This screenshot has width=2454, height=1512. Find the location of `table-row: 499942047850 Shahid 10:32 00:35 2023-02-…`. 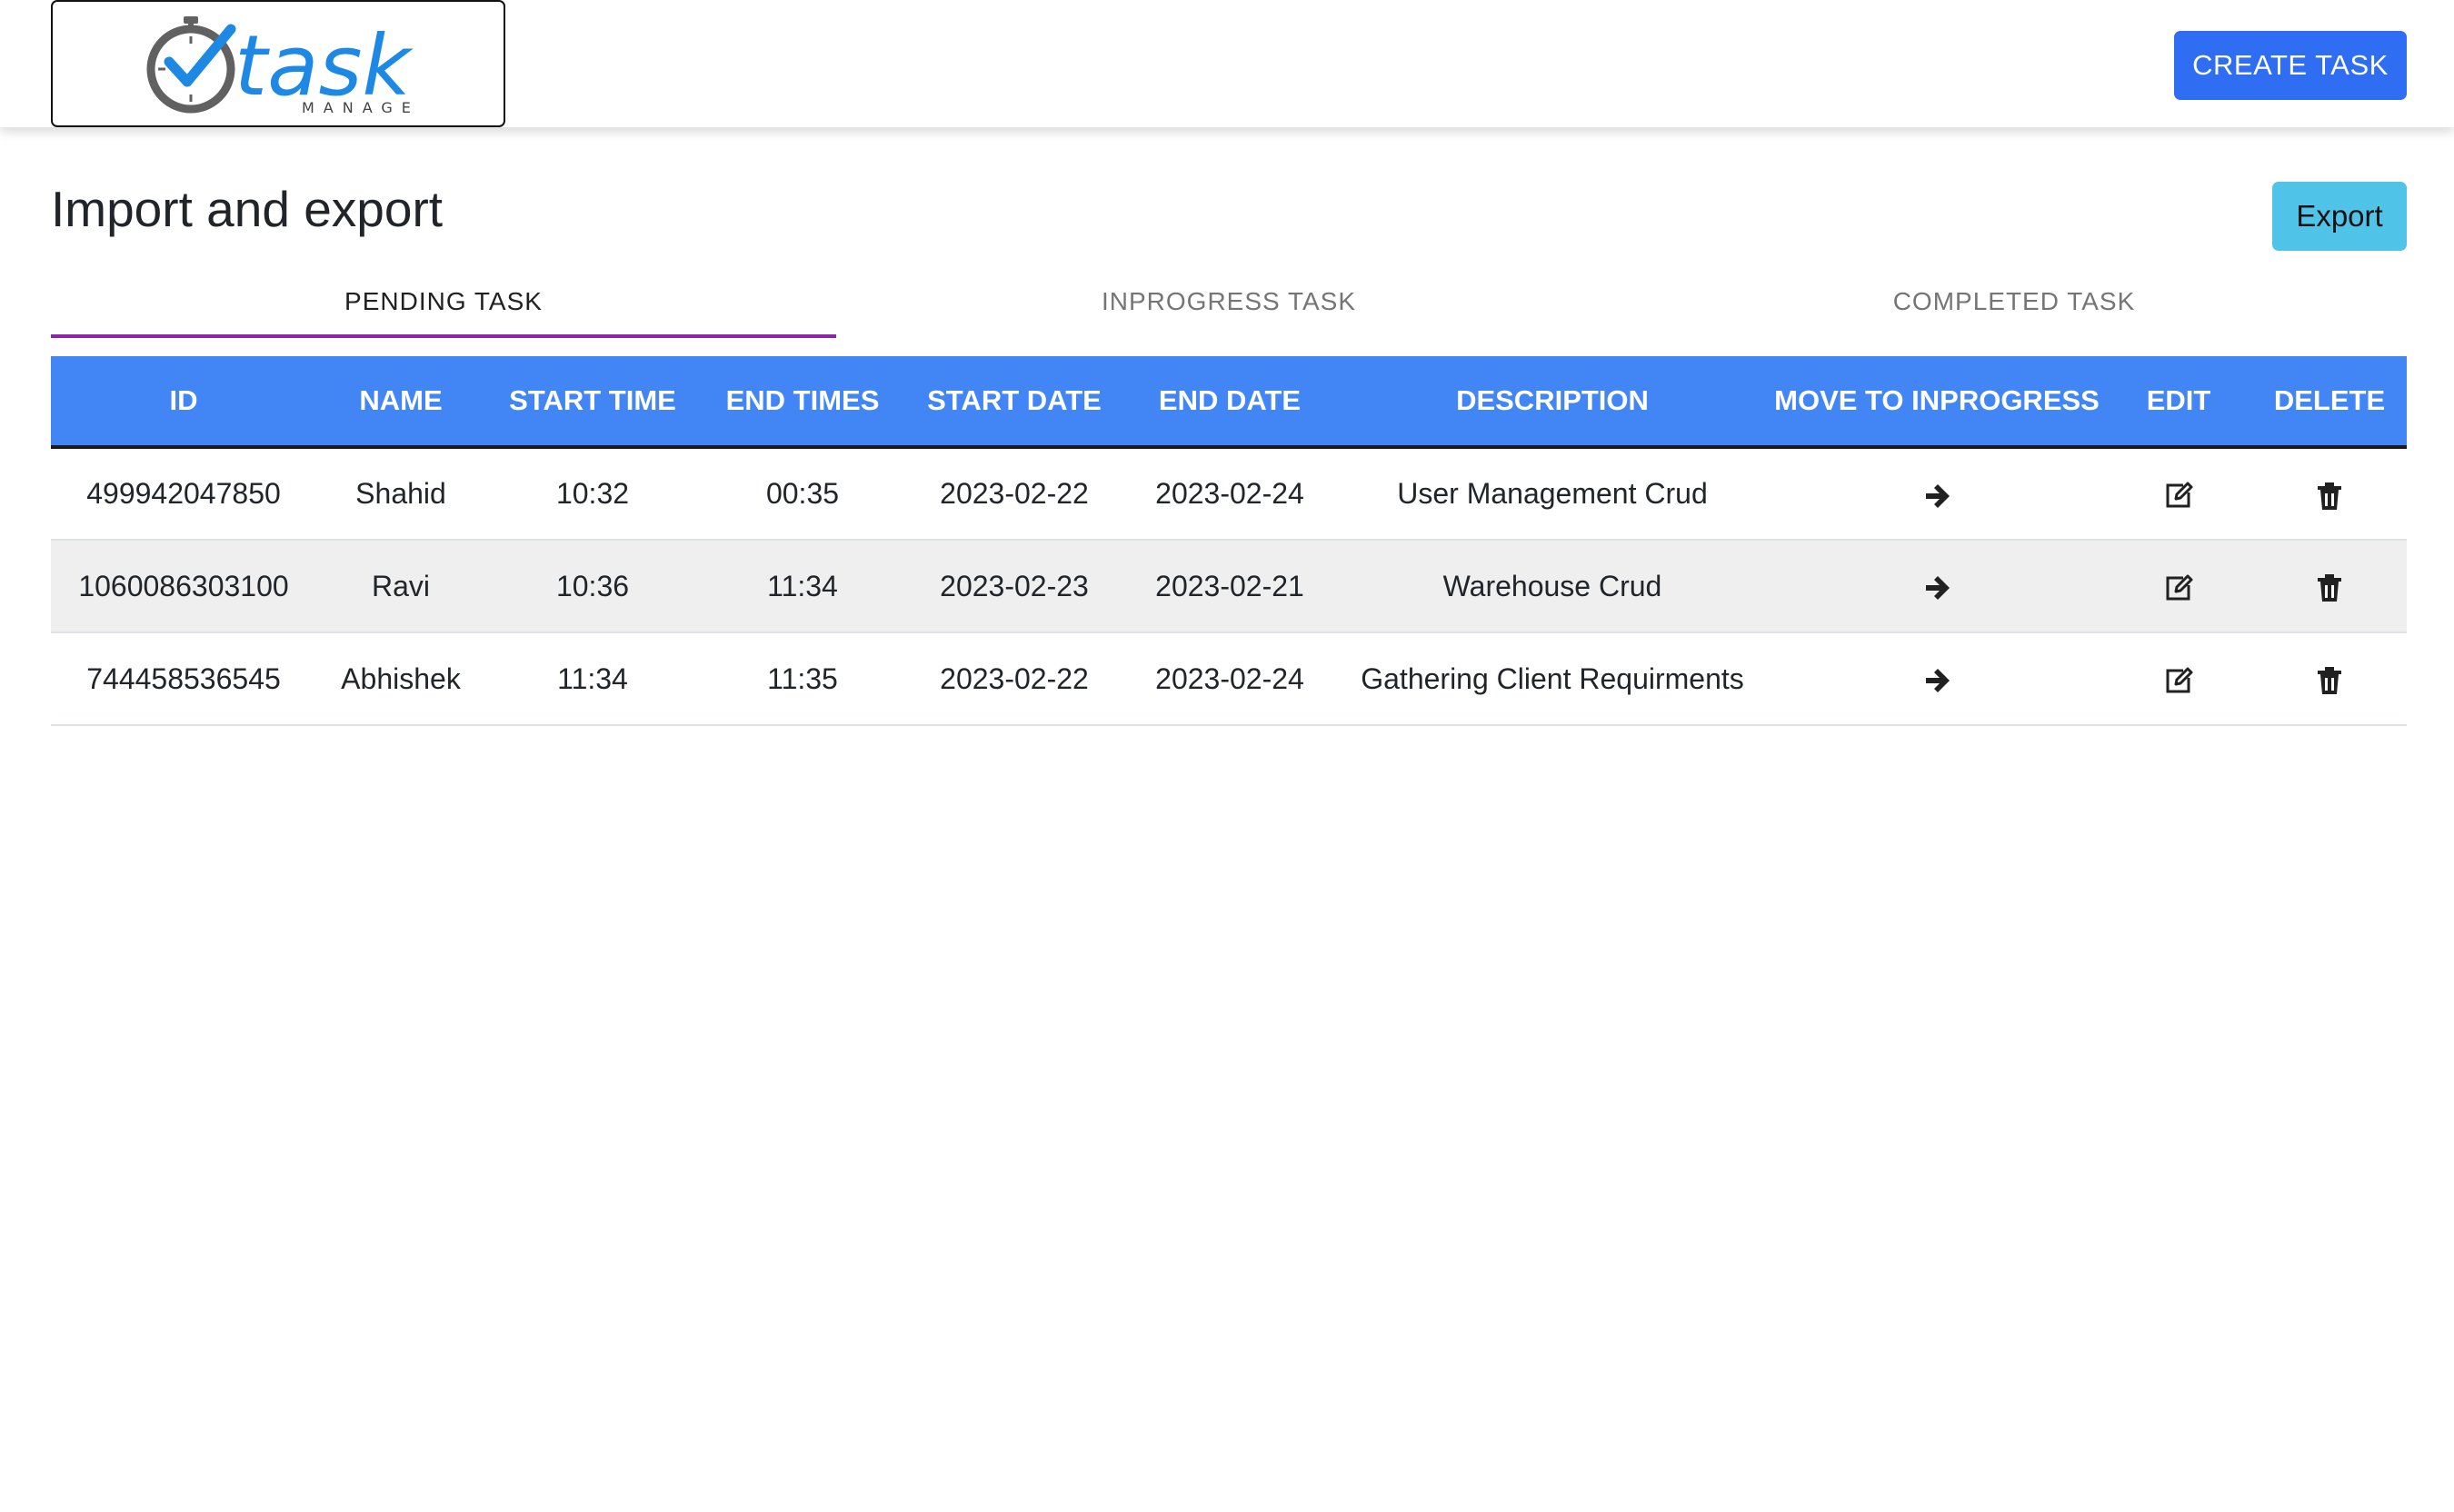

table-row: 499942047850 Shahid 10:32 00:35 2023-02-… is located at coordinates (1229, 494).